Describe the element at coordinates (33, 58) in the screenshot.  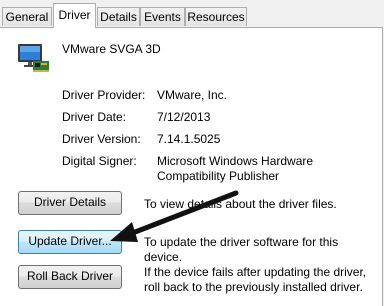
I see `display-adapter-icon` at that location.